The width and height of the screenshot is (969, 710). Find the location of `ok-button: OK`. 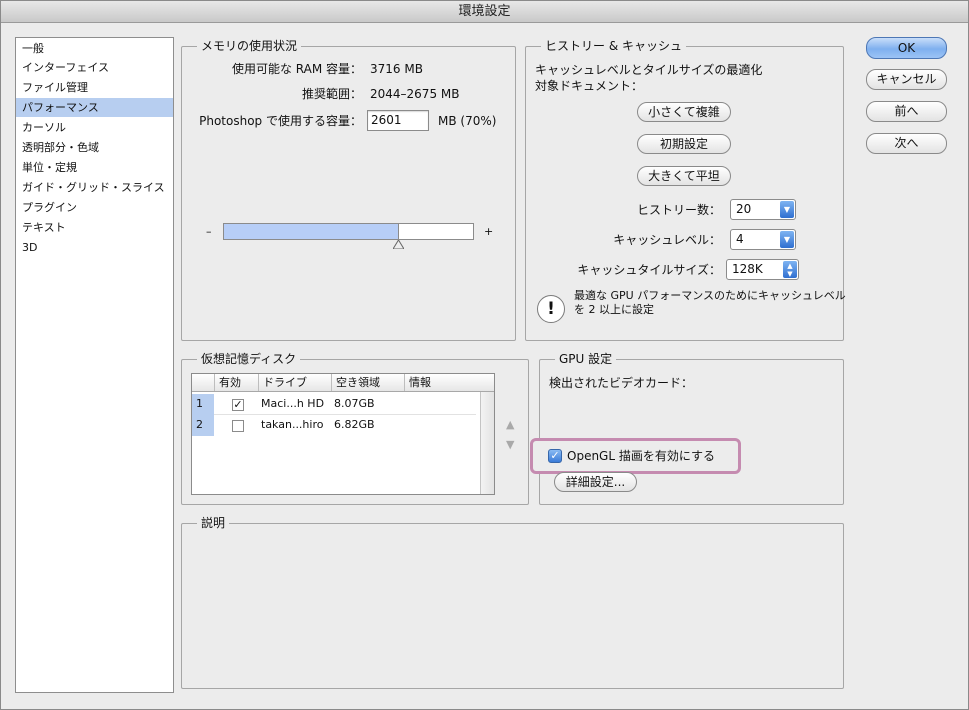

ok-button: OK is located at coordinates (906, 48).